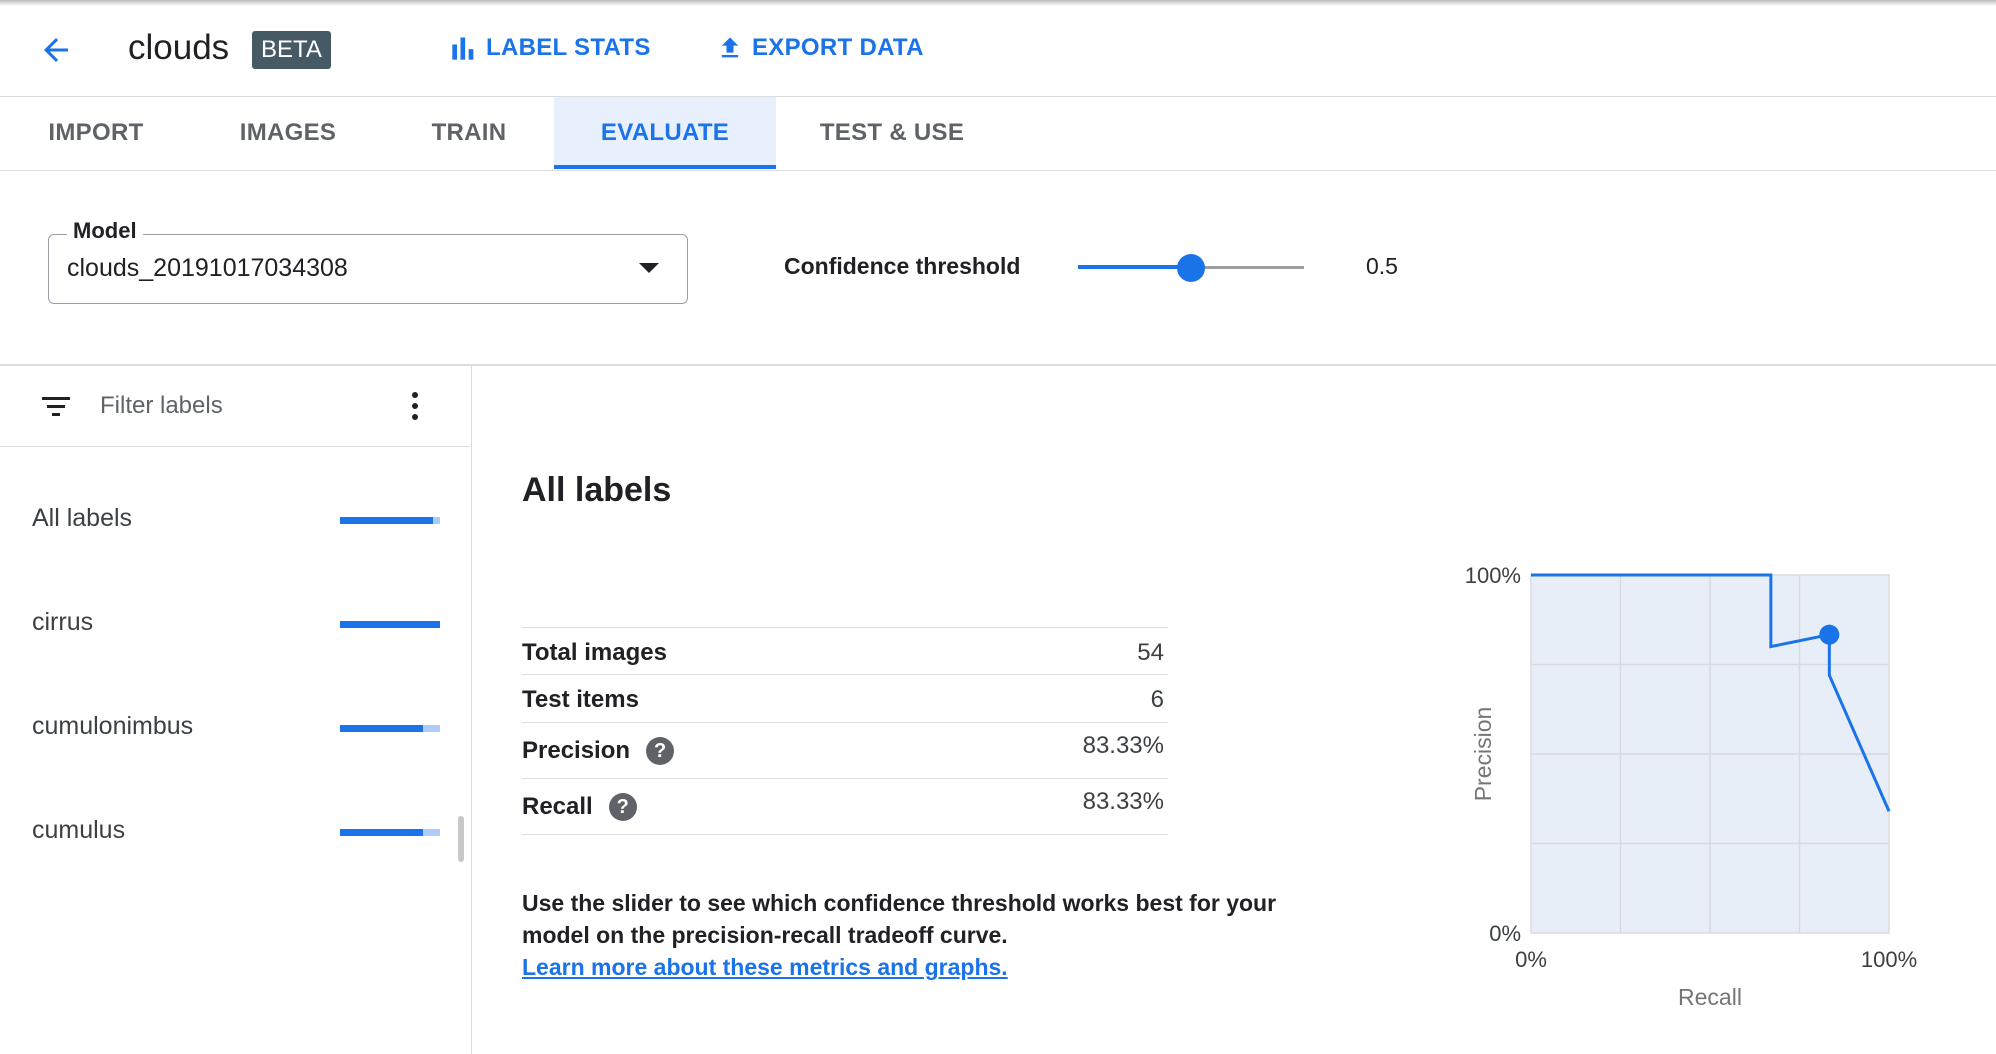 The image size is (1996, 1054). I want to click on label-name: cirrus, so click(63, 622).